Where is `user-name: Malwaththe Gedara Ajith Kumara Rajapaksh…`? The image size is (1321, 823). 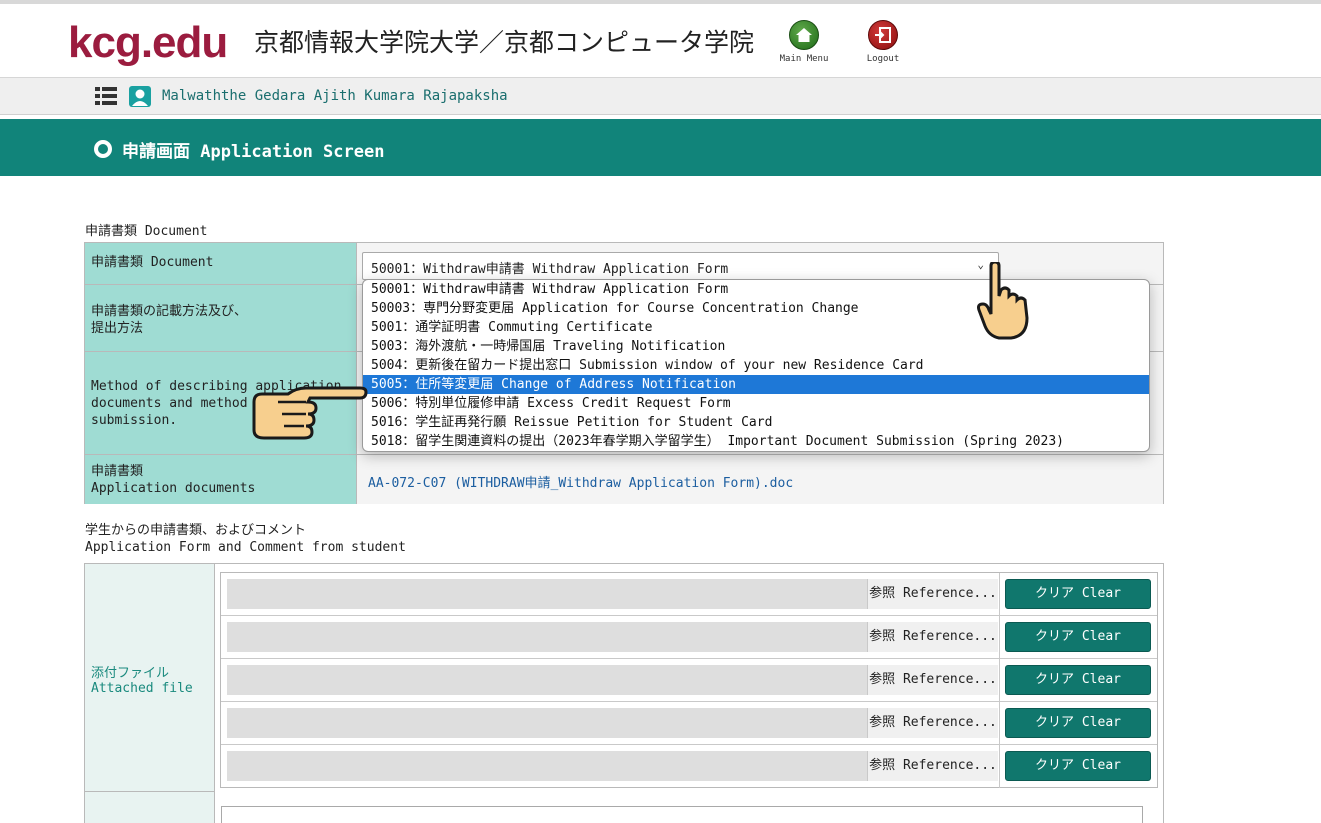 user-name: Malwaththe Gedara Ajith Kumara Rajapaksh… is located at coordinates (335, 96).